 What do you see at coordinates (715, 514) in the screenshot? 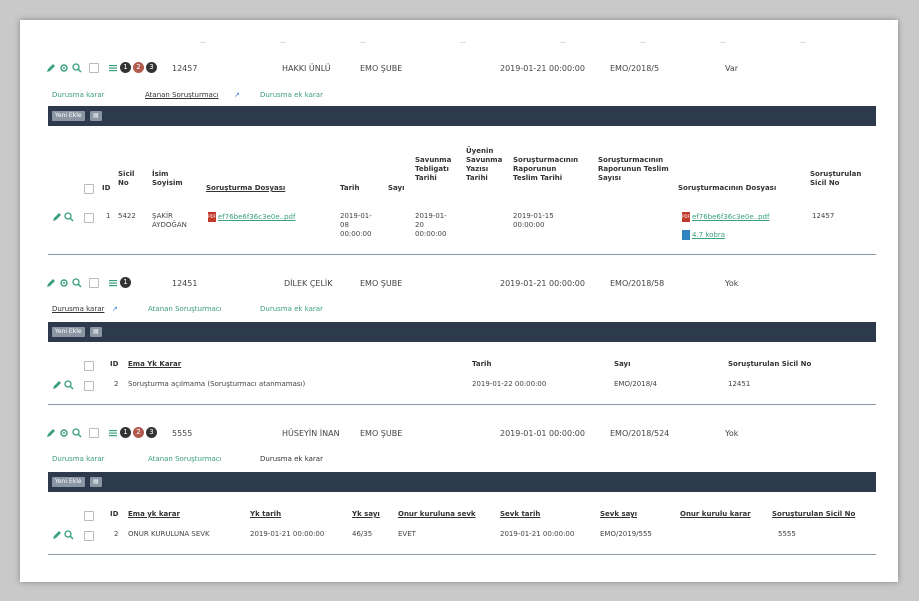
I see `col-header: Onur kurulu karar` at bounding box center [715, 514].